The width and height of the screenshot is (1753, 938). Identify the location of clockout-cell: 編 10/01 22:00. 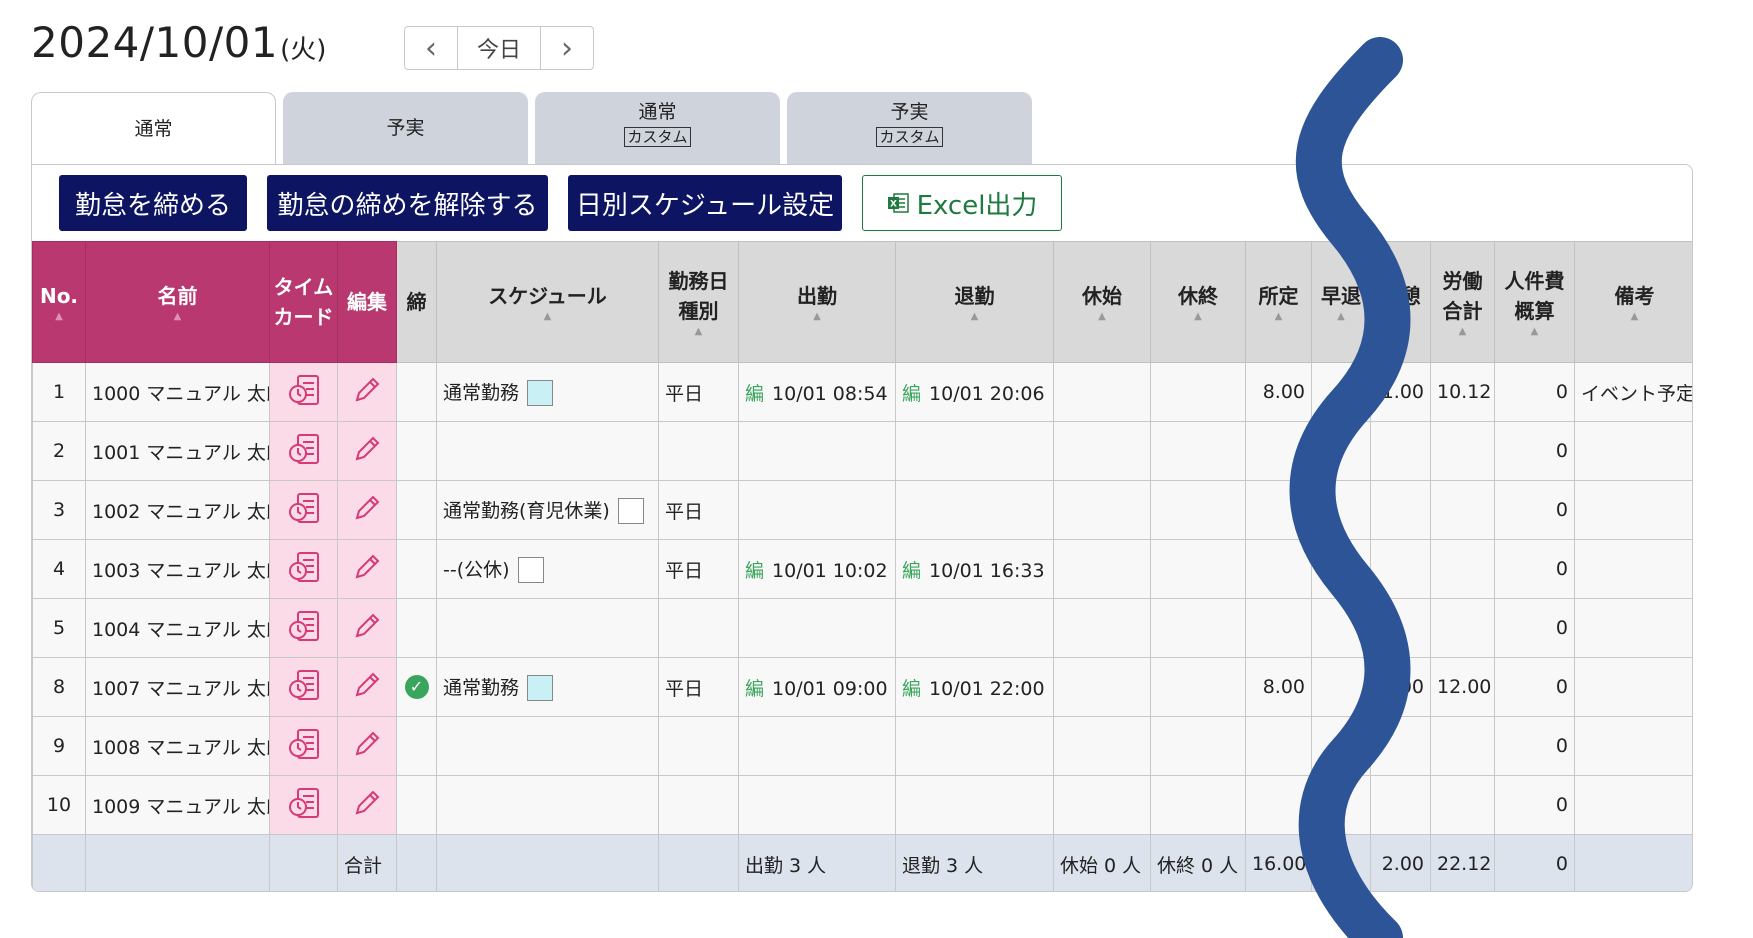
(974, 687).